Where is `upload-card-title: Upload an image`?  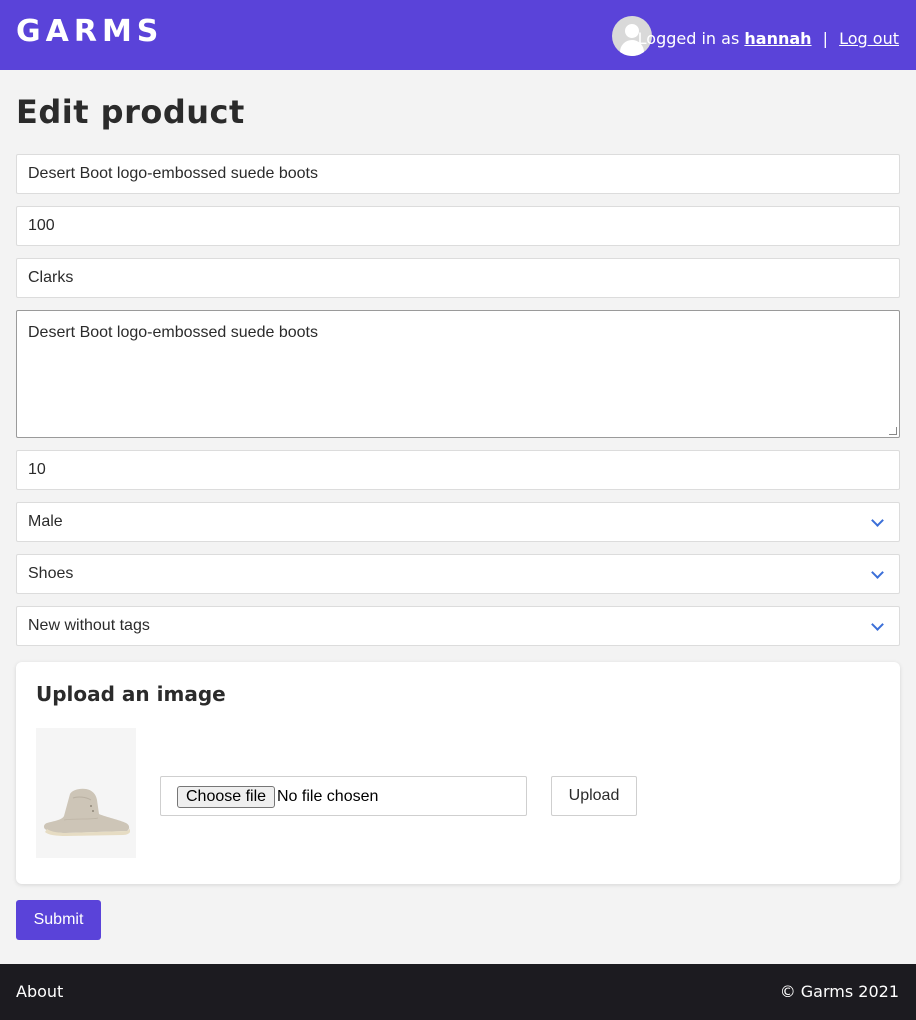
upload-card-title: Upload an image is located at coordinates (131, 694).